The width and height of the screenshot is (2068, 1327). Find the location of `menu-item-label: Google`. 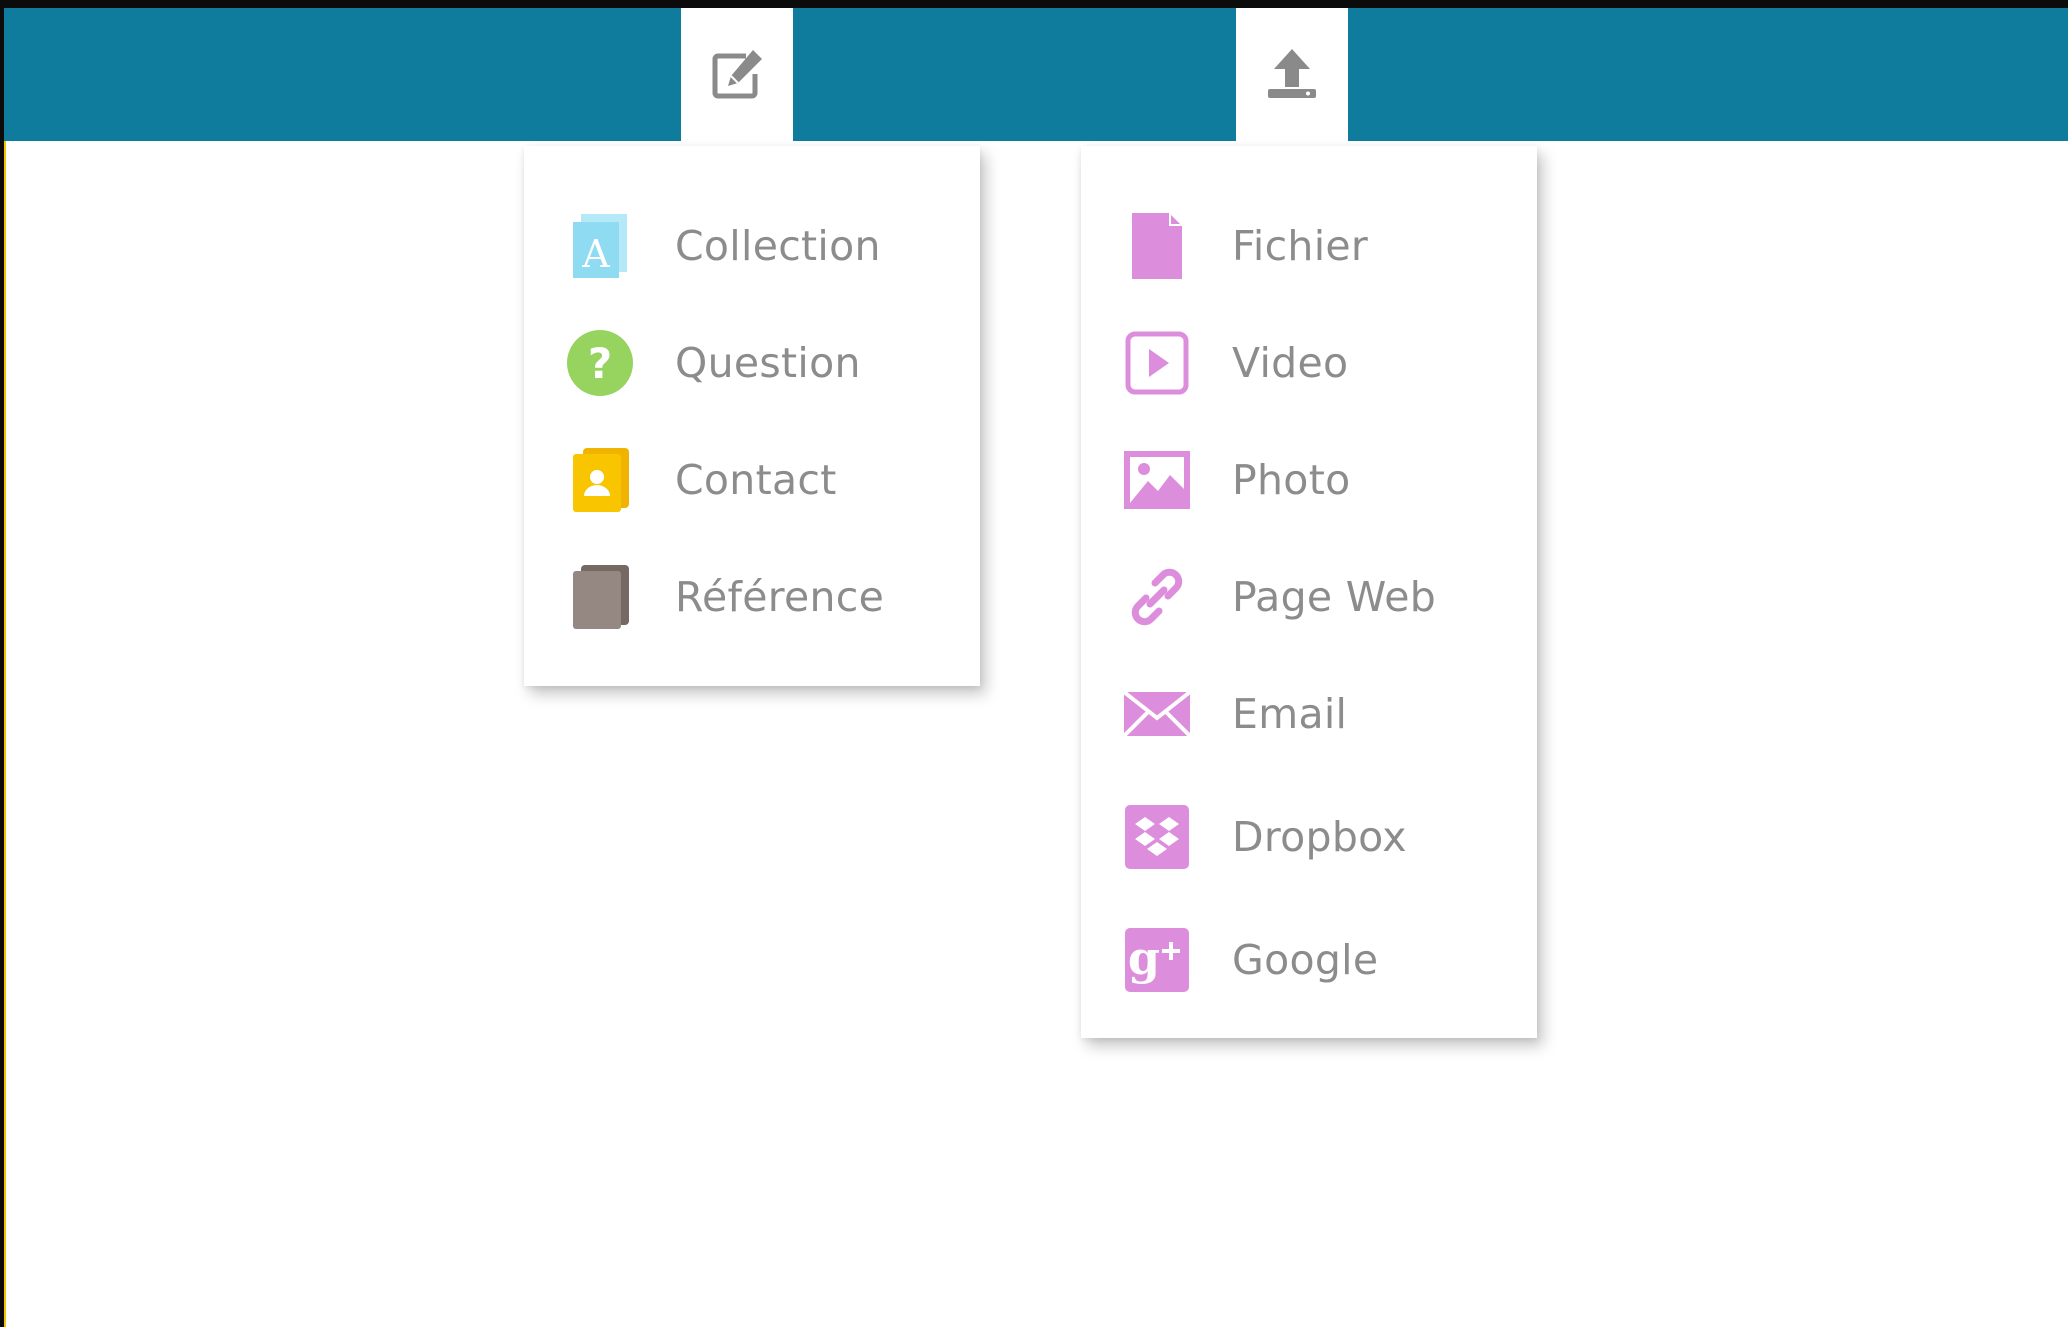

menu-item-label: Google is located at coordinates (1305, 960).